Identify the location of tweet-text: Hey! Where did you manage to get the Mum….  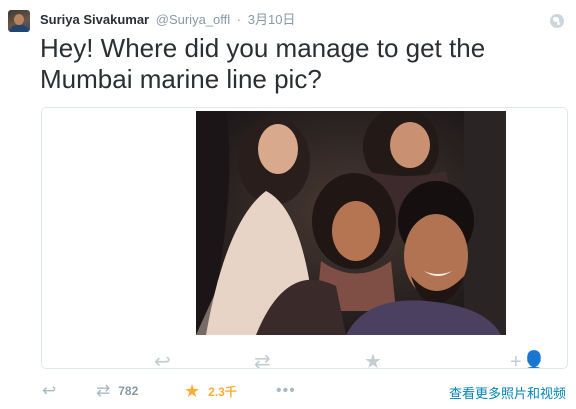
(263, 63).